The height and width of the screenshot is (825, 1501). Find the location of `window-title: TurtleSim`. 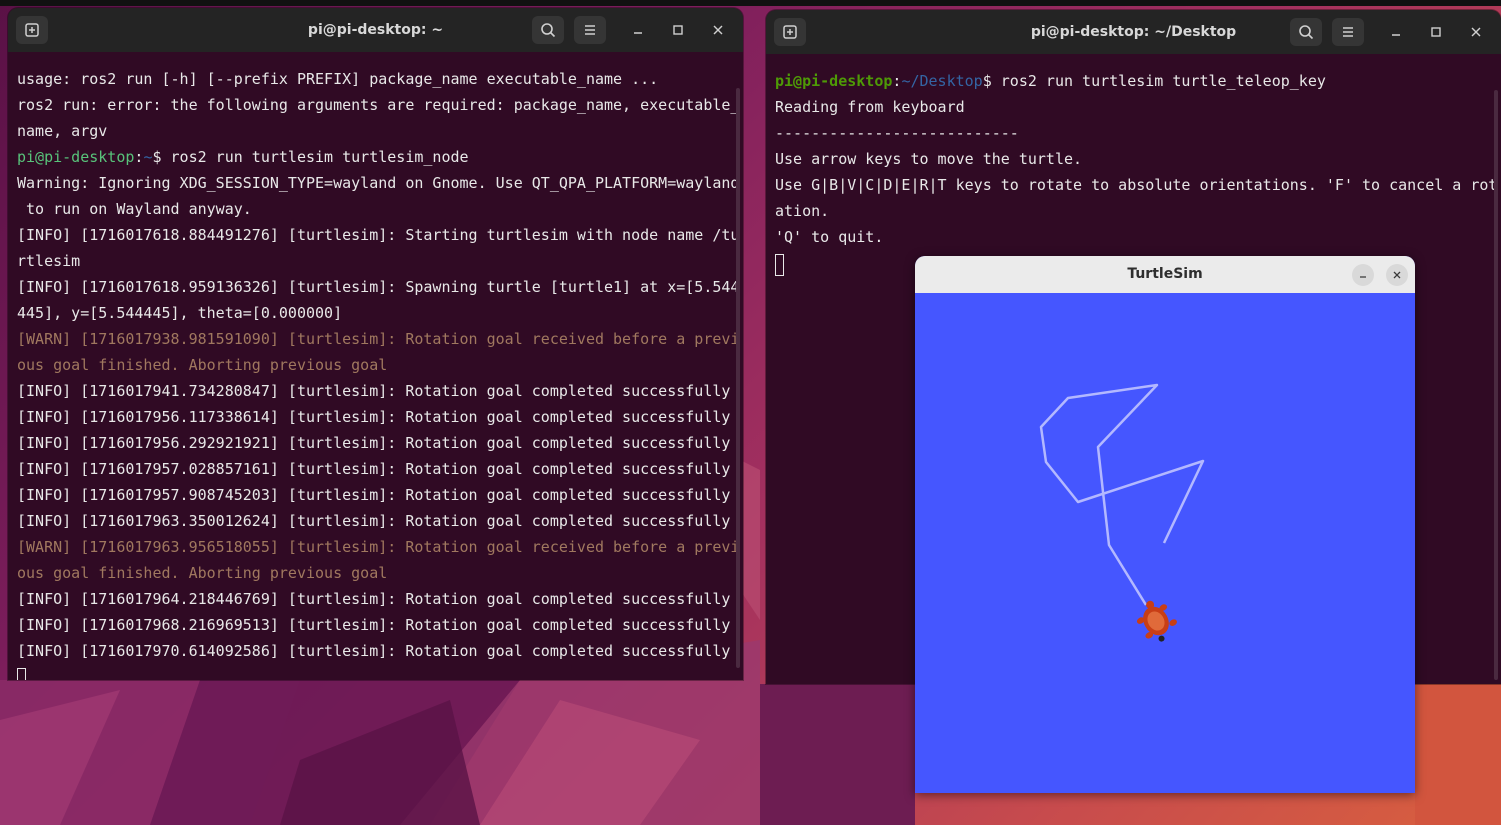

window-title: TurtleSim is located at coordinates (1165, 274).